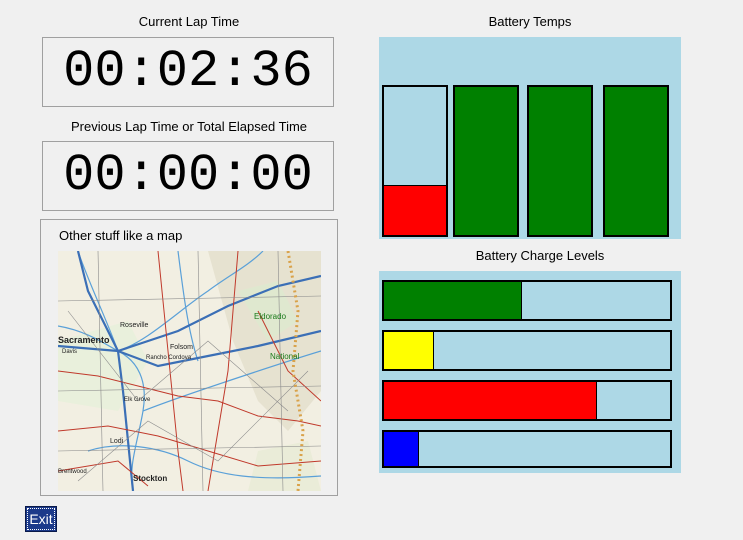 The image size is (743, 540). I want to click on map-place-label: National, so click(285, 356).